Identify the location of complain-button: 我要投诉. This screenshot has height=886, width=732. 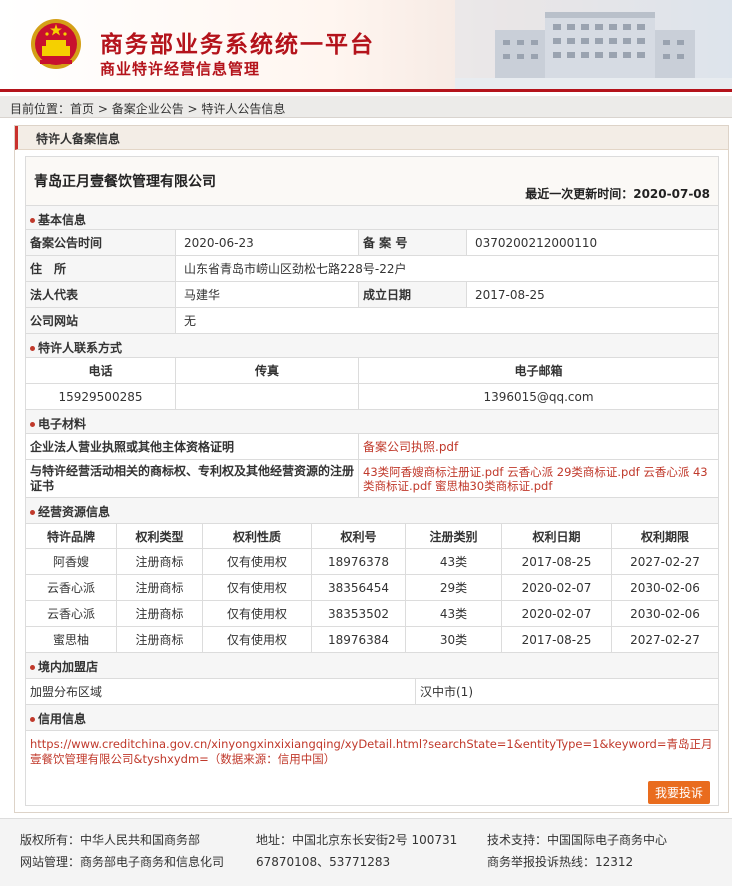
(679, 792).